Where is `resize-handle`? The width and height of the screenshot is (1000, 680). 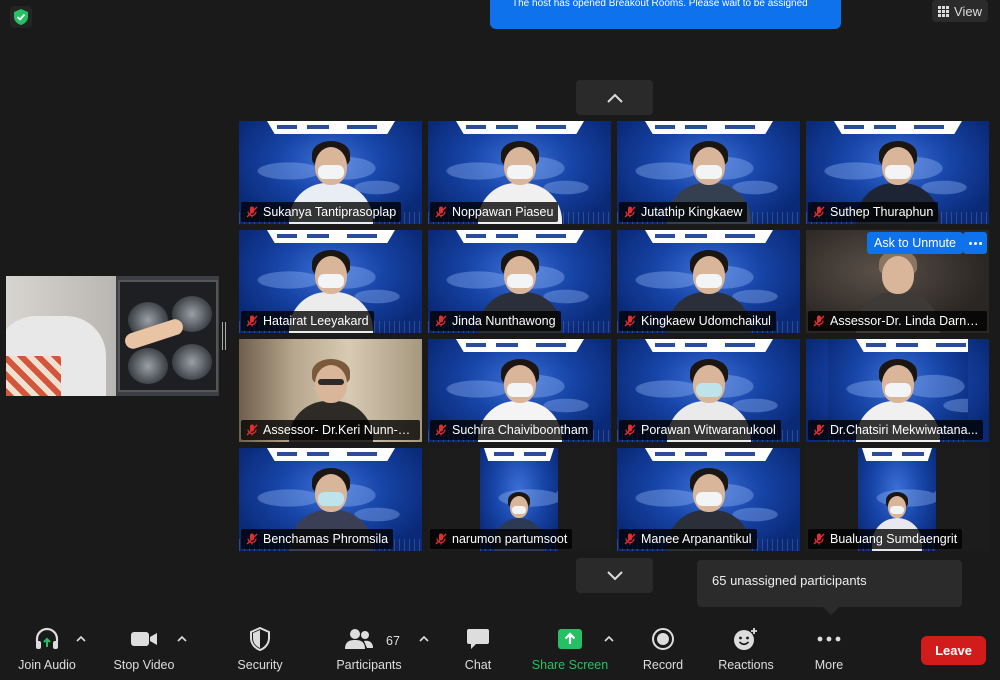 resize-handle is located at coordinates (224, 336).